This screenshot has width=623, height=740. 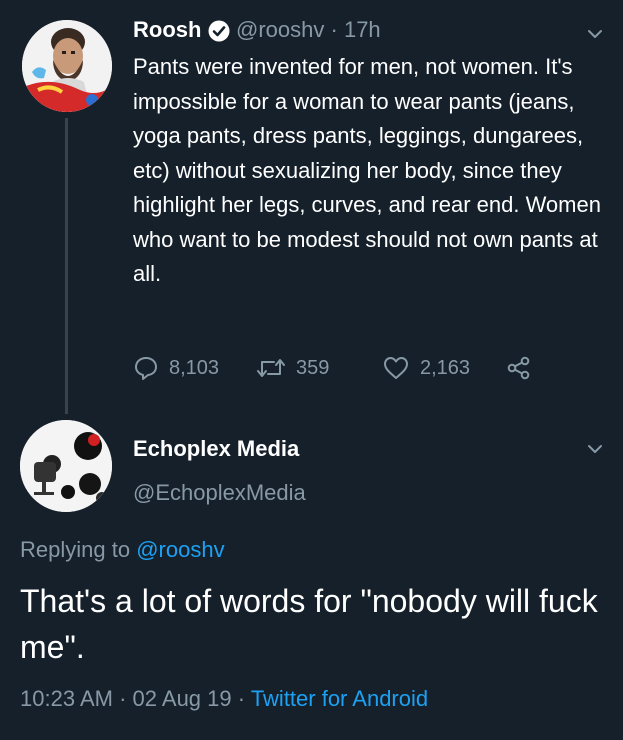 I want to click on avatar-echoplex-image, so click(x=66, y=466).